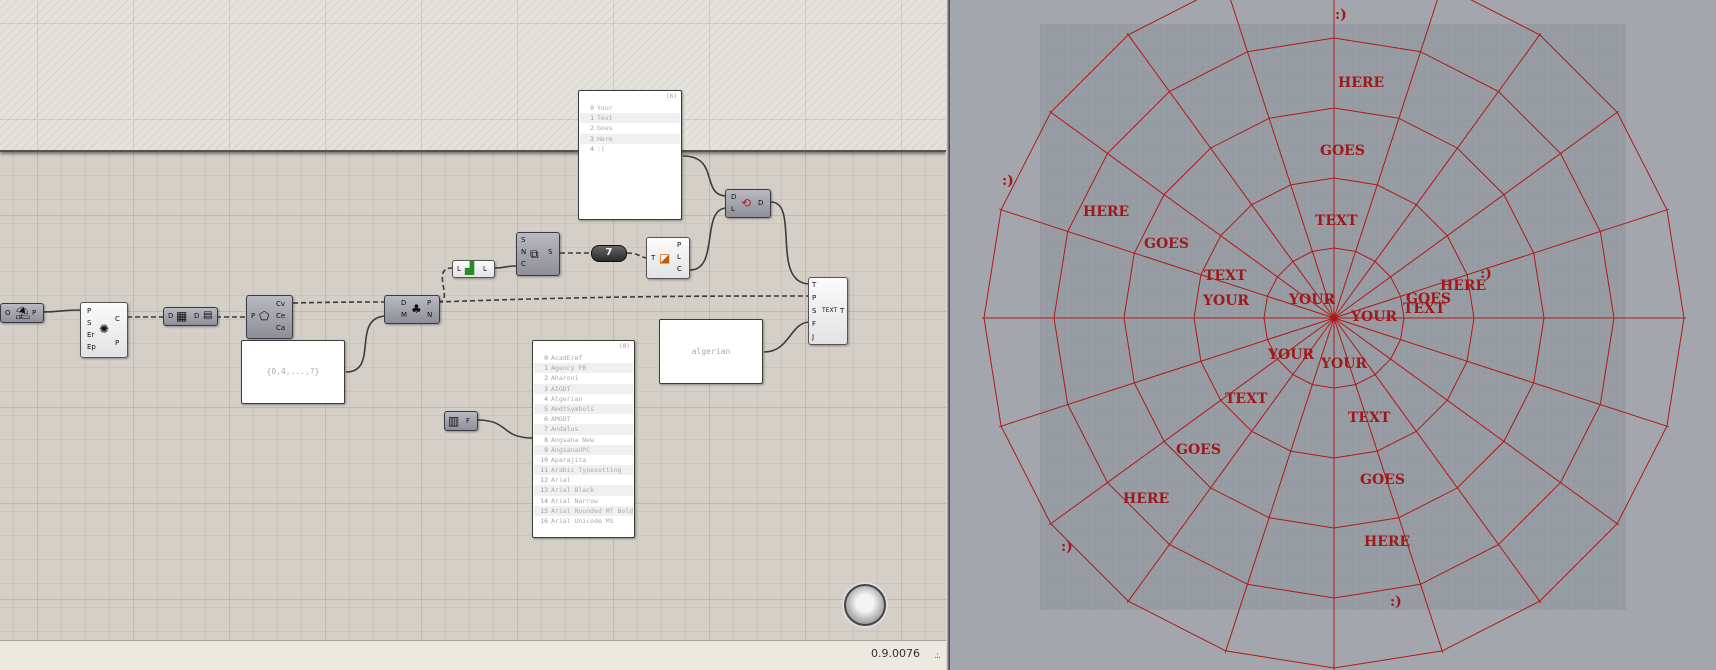 This screenshot has width=1716, height=670. Describe the element at coordinates (550, 252) in the screenshot. I see `output-s: S` at that location.